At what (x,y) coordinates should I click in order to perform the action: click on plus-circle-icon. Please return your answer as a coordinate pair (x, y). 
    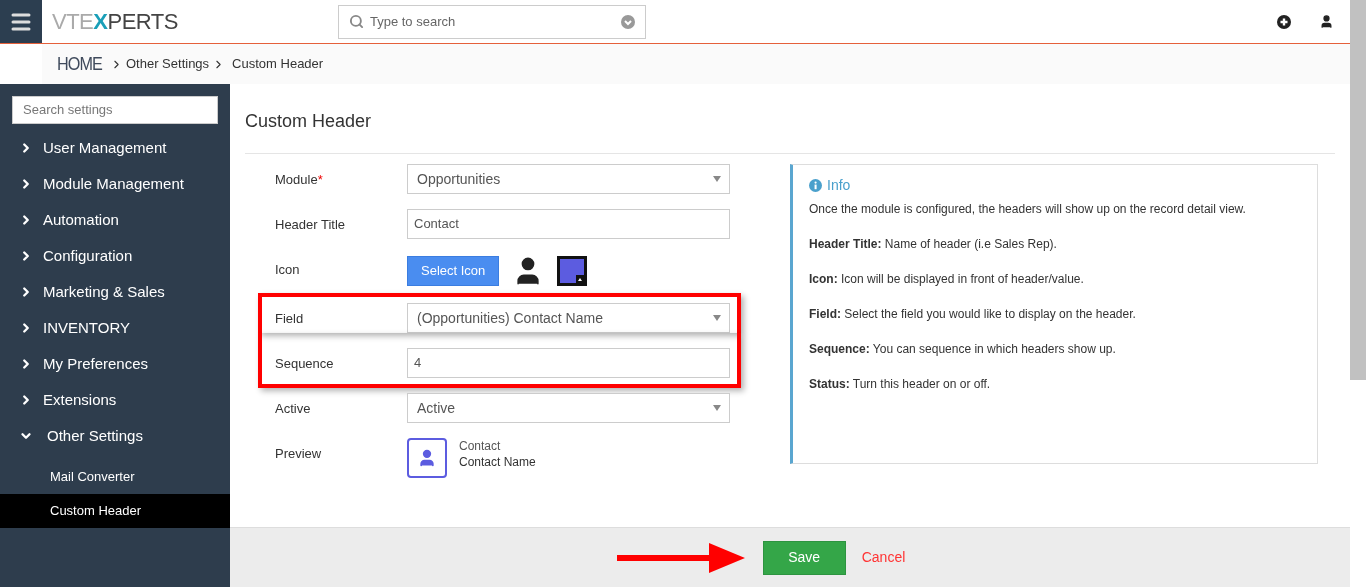
    Looking at the image, I should click on (1284, 21).